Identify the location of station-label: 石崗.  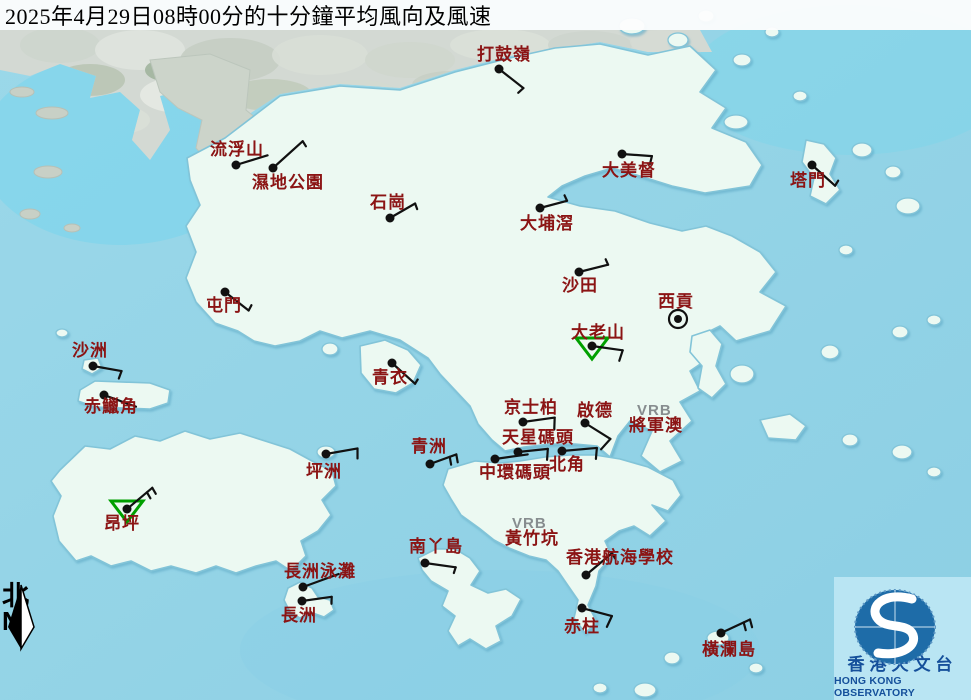
(388, 202).